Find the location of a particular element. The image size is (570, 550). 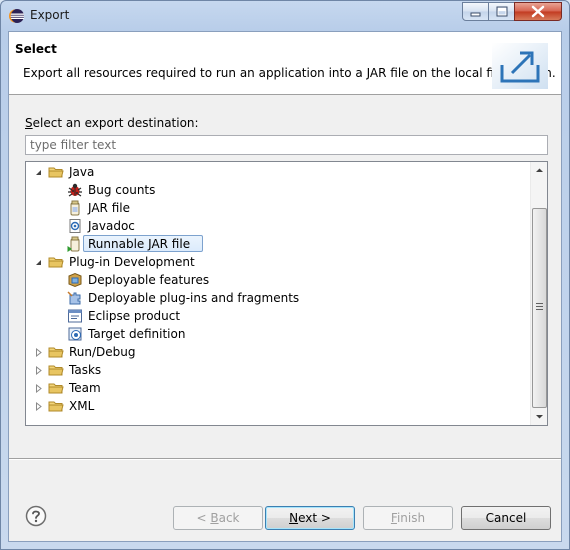

tree-item-label: Eclipse product is located at coordinates (134, 316).